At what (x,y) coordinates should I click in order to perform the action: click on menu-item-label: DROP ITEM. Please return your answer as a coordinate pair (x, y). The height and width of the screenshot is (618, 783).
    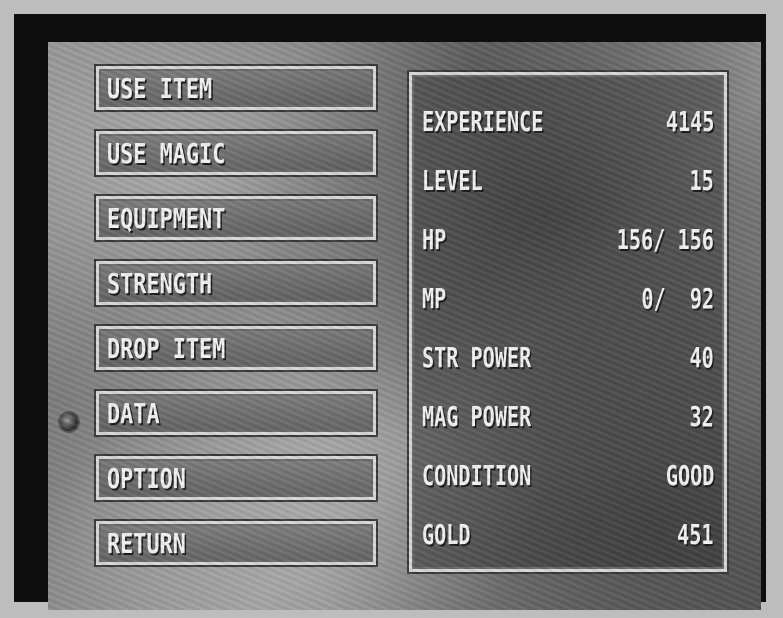
    Looking at the image, I should click on (166, 348).